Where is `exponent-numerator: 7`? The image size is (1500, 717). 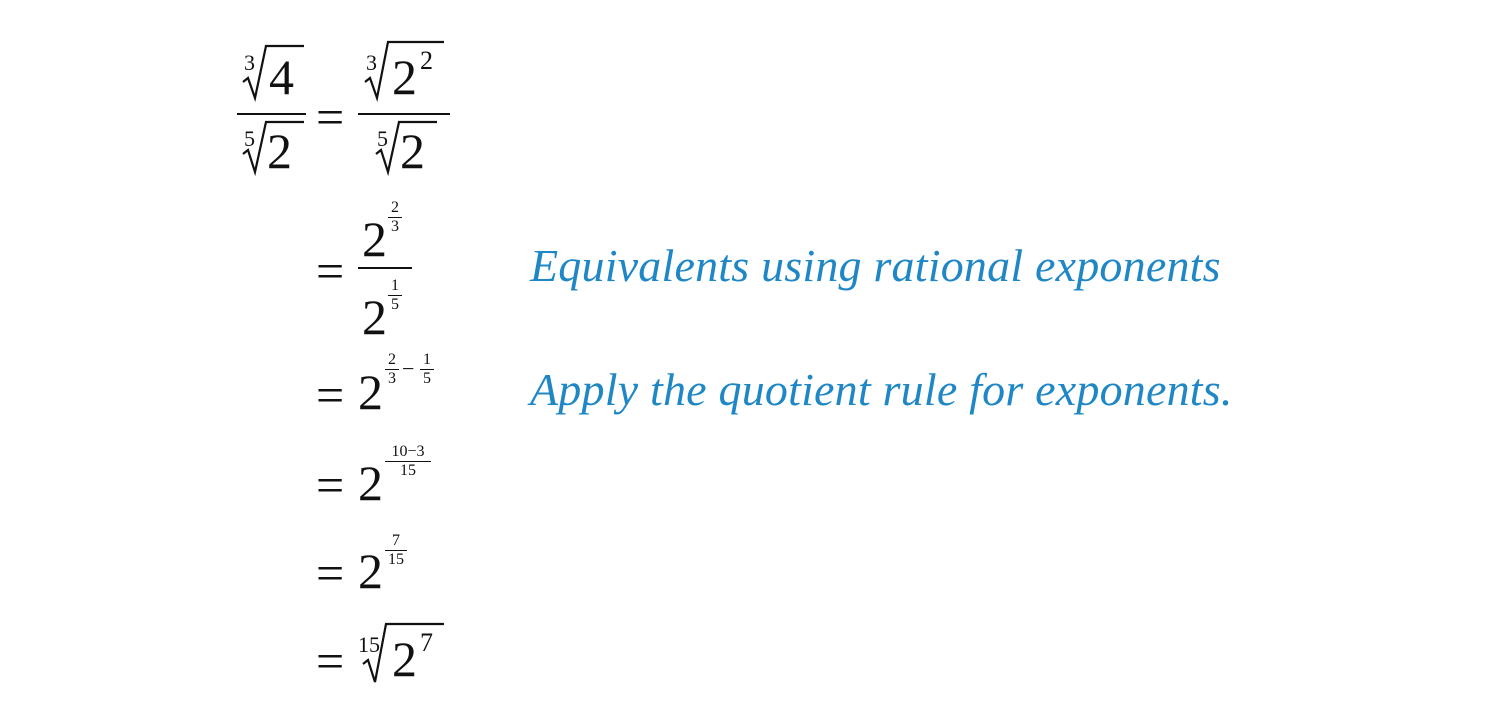
exponent-numerator: 7 is located at coordinates (396, 540).